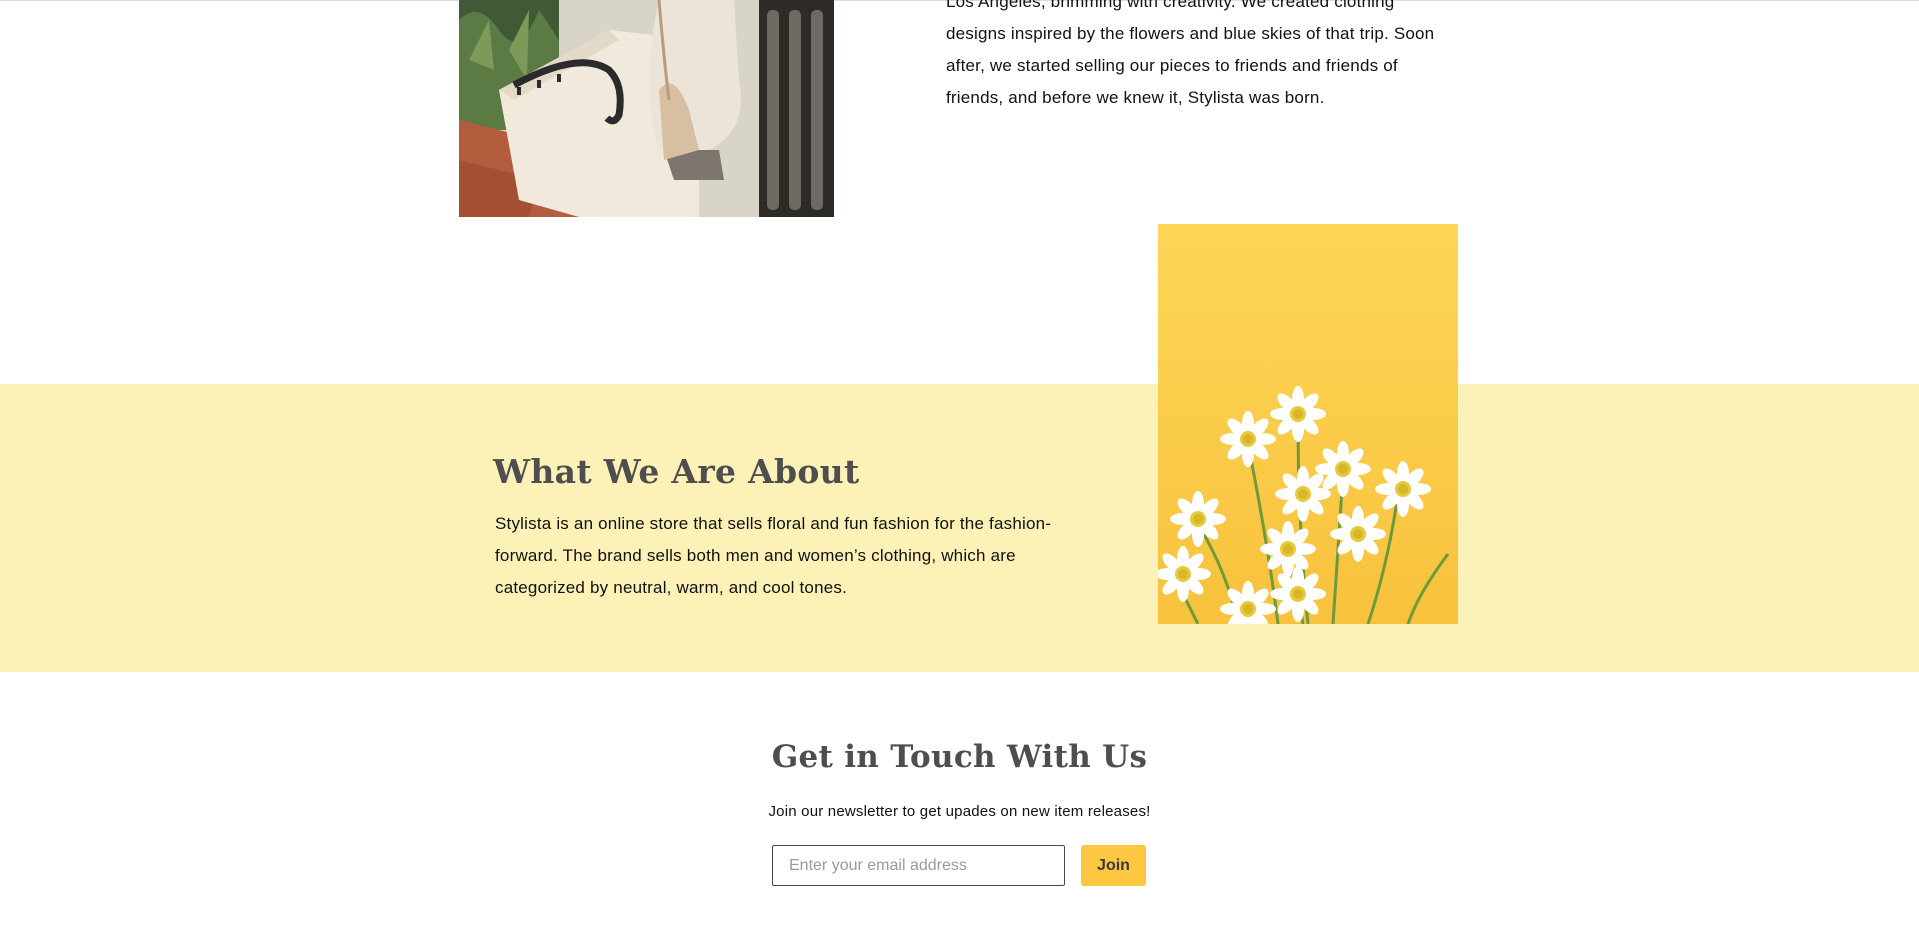  What do you see at coordinates (959, 757) in the screenshot?
I see `contact-heading: Get in Touch With Us` at bounding box center [959, 757].